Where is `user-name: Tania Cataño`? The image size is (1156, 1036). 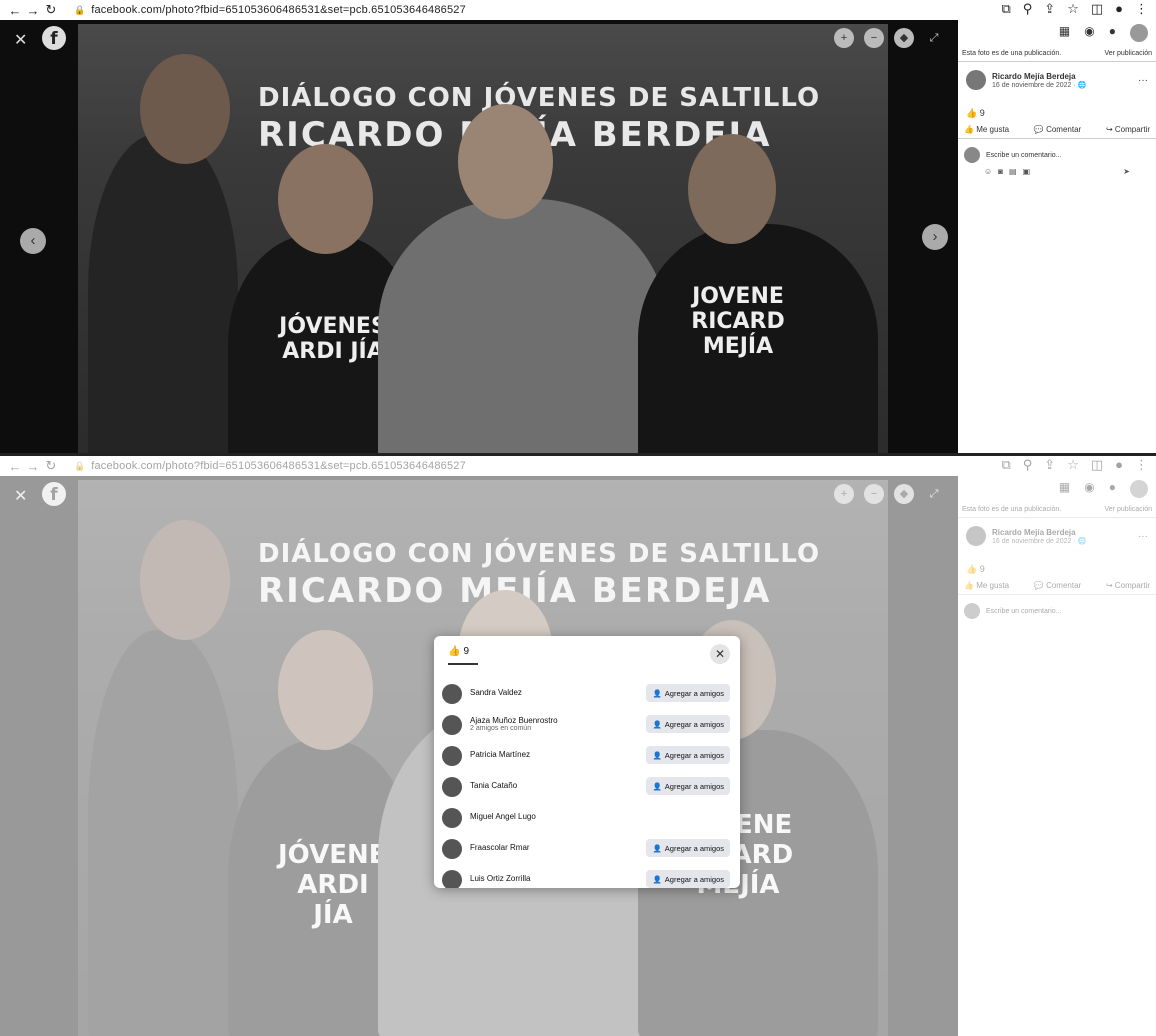 user-name: Tania Cataño is located at coordinates (493, 785).